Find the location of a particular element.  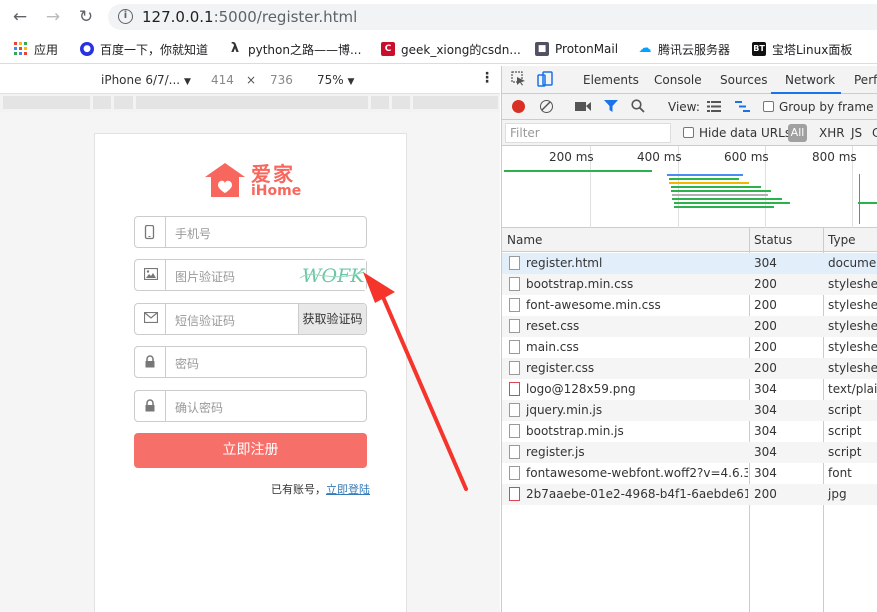

bookmark-apps: 应用 is located at coordinates (36, 49).